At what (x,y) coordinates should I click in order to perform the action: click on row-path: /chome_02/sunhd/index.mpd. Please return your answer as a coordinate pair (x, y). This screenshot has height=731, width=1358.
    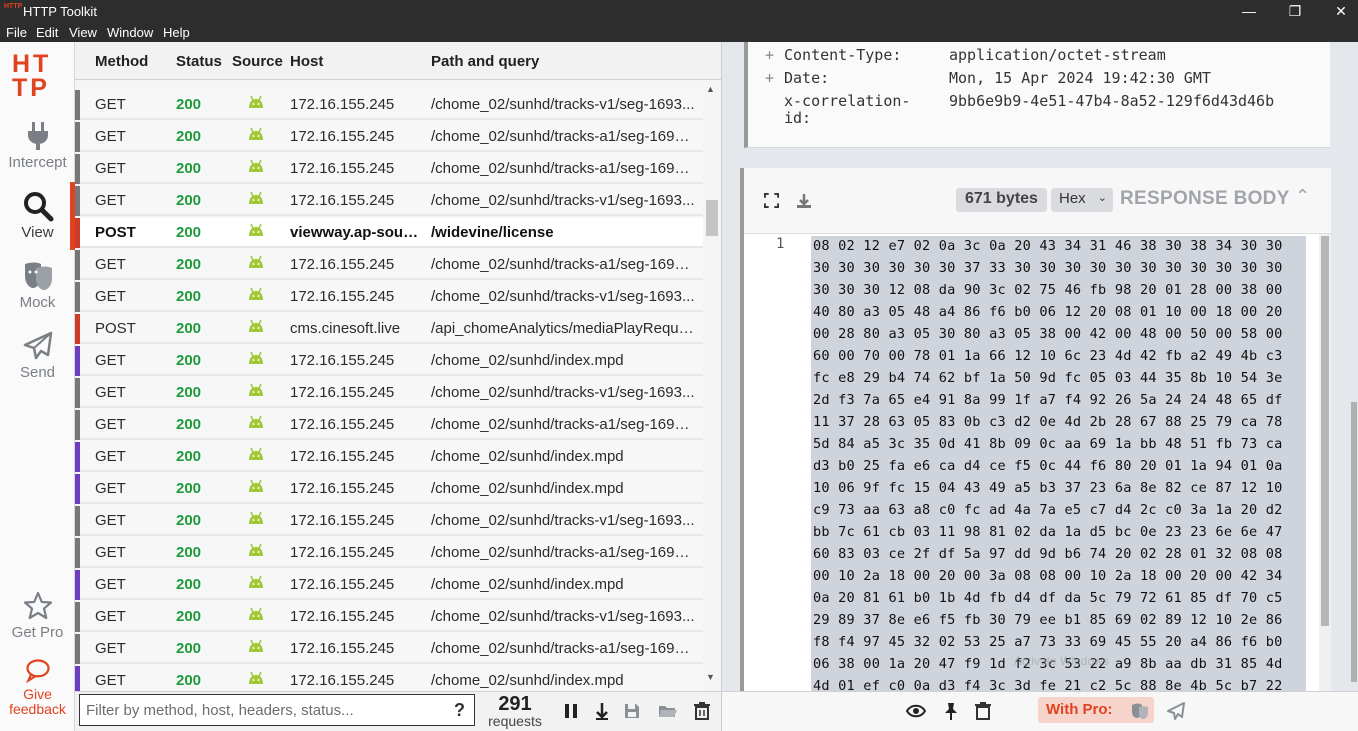
    Looking at the image, I should click on (527, 584).